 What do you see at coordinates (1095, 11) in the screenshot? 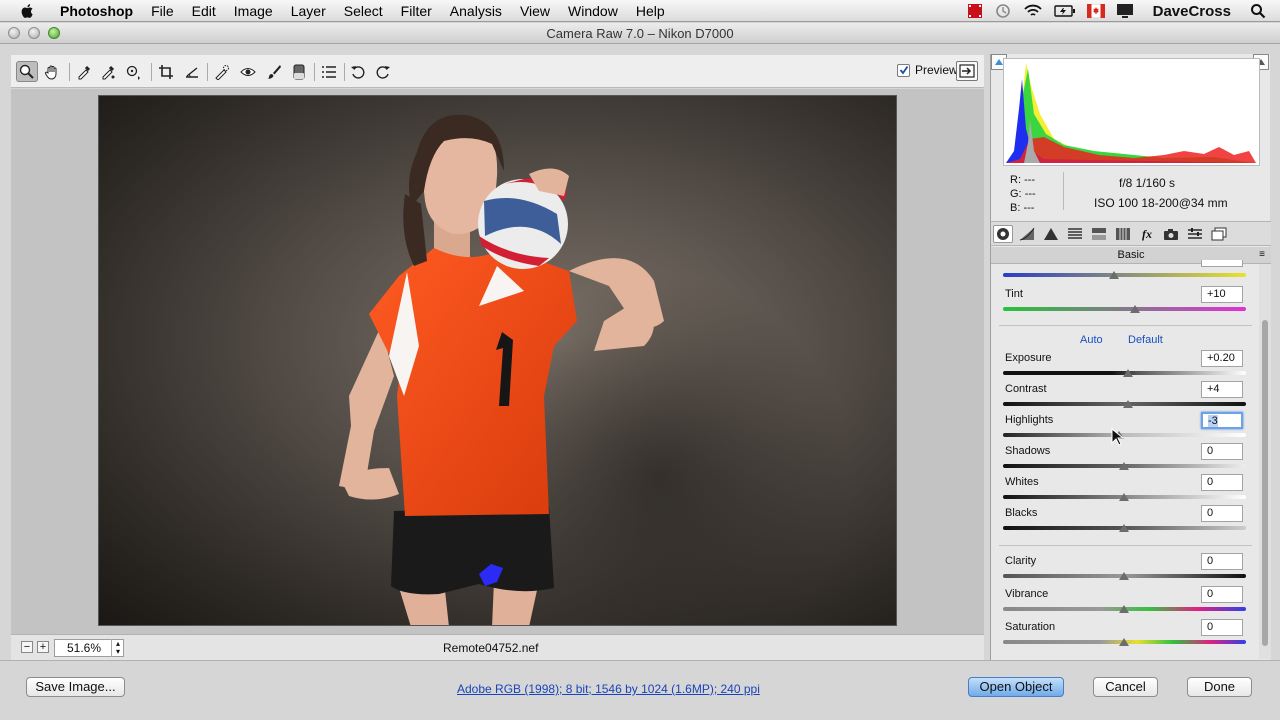
I see `canada-flag-icon` at bounding box center [1095, 11].